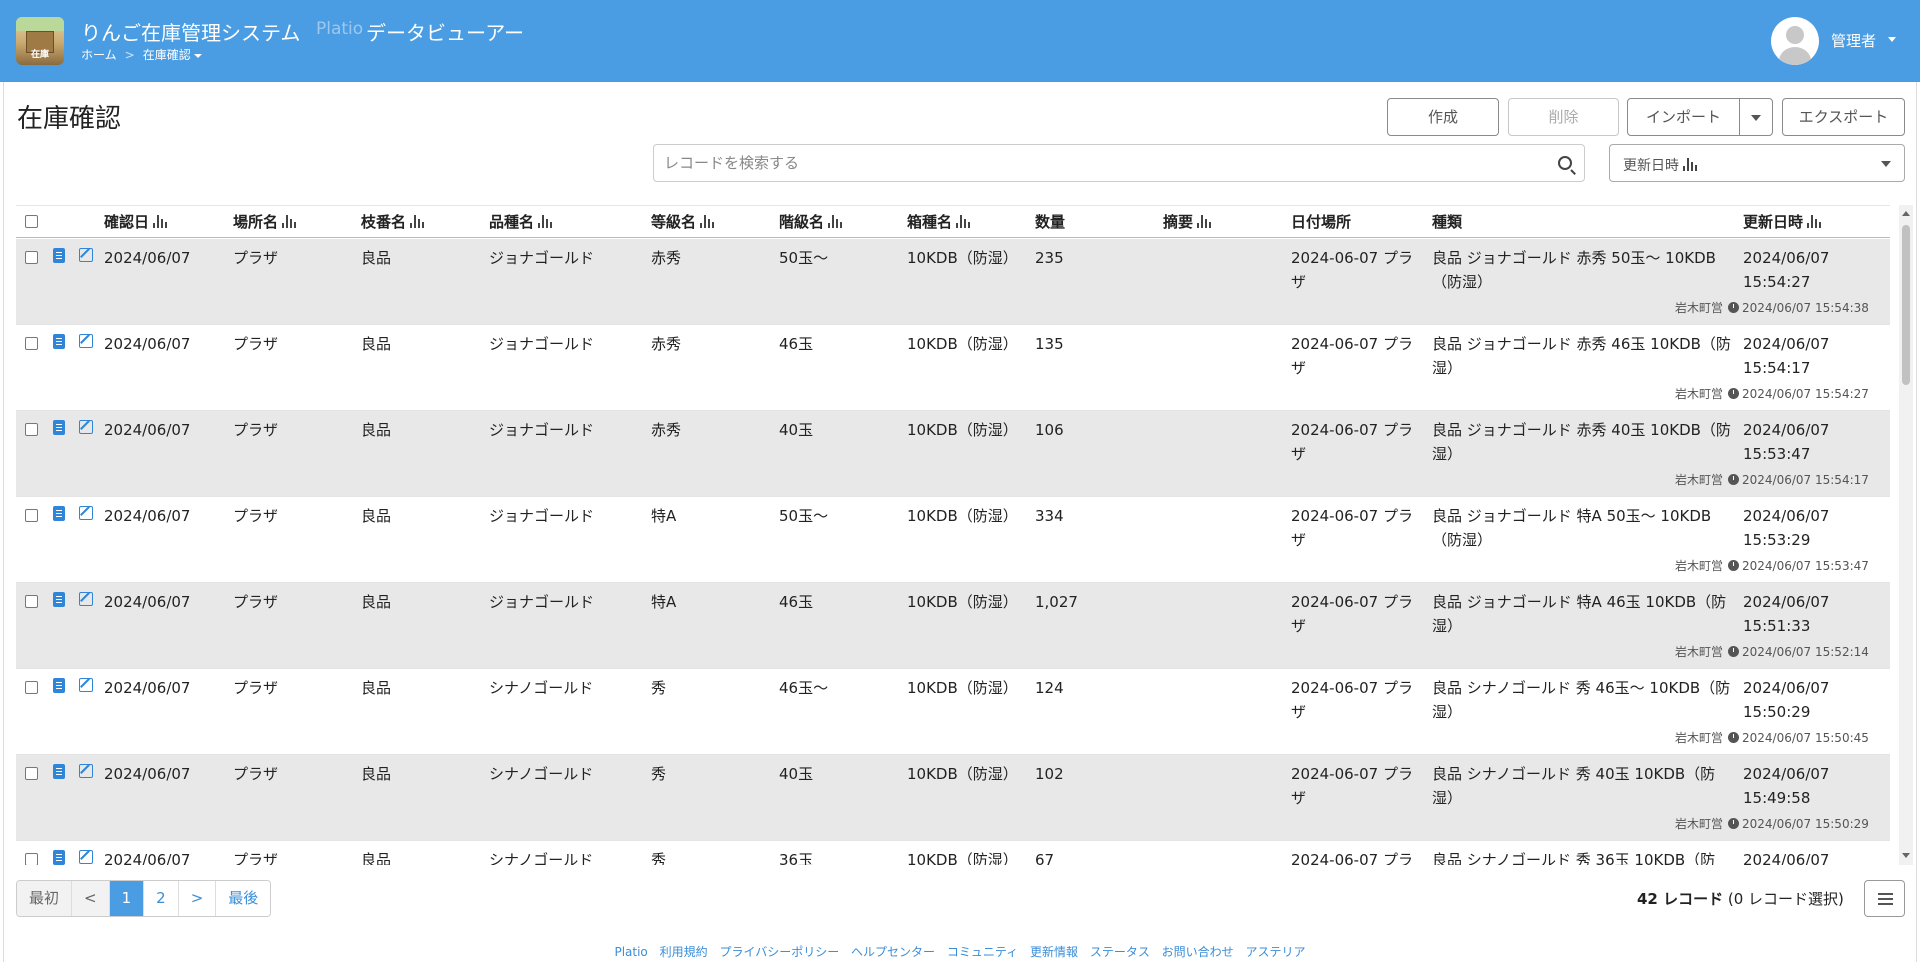 This screenshot has width=1920, height=962. Describe the element at coordinates (99, 55) in the screenshot. I see `breadcrumb-home: ホーム` at that location.